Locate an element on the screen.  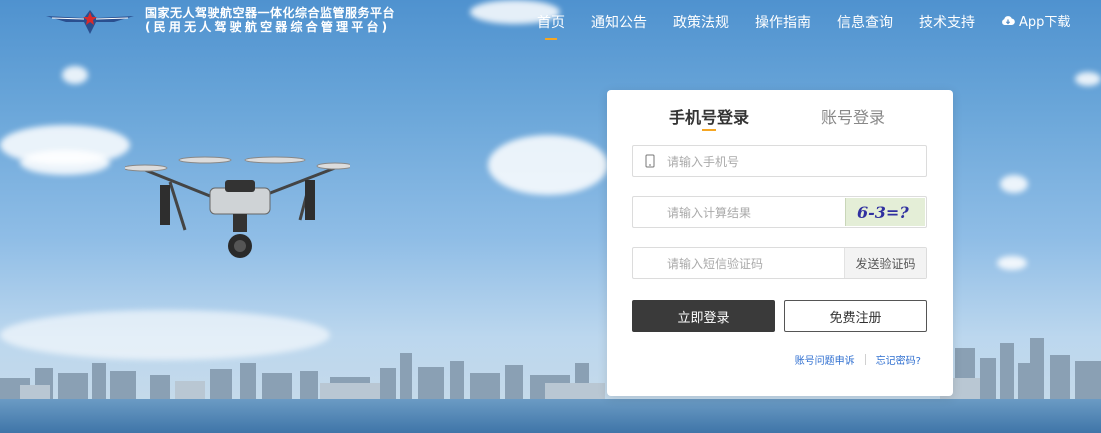
calc-result-input is located at coordinates (752, 213).